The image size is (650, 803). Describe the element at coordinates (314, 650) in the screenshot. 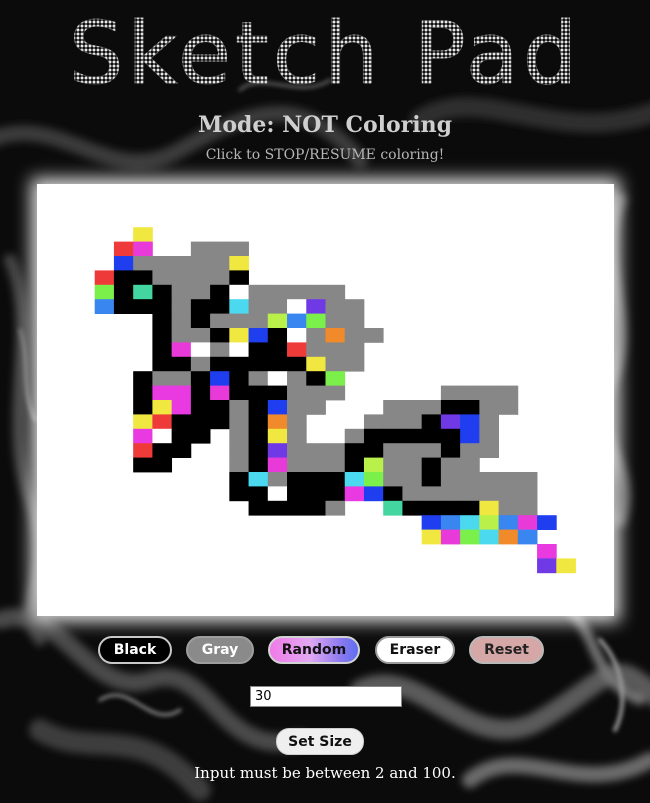

I see `random-button: Random` at that location.